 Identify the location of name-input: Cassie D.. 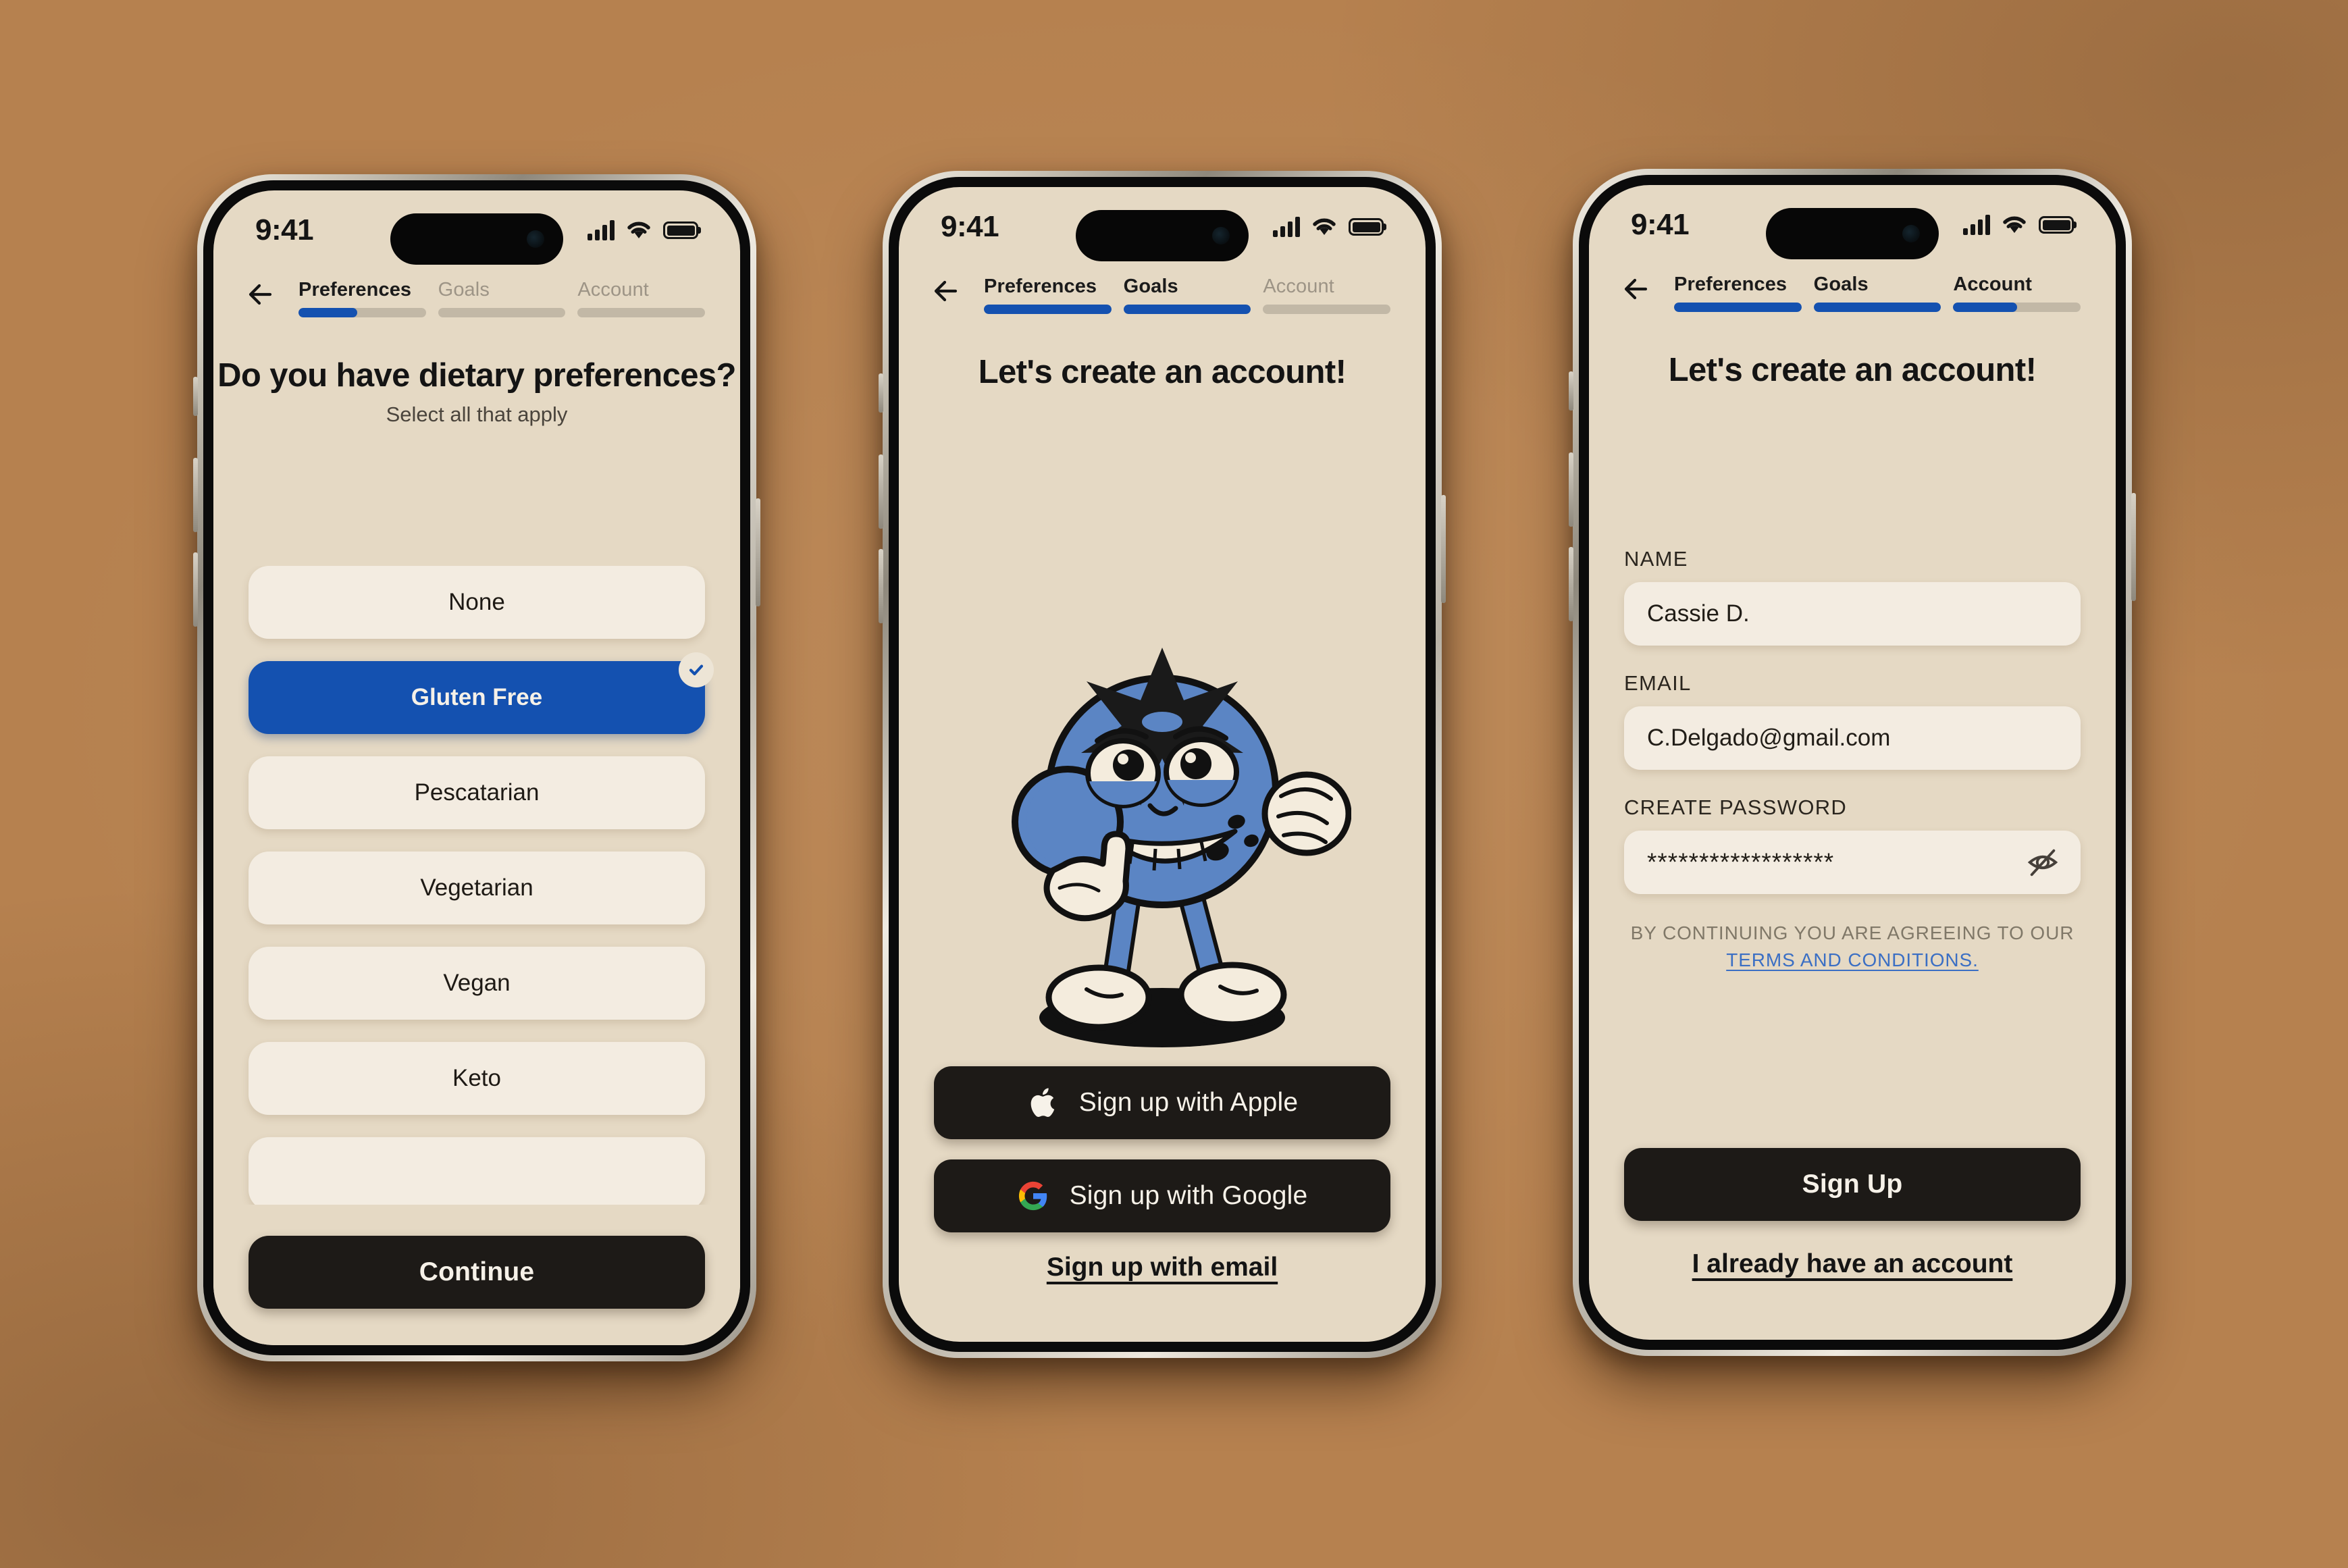
(1853, 614).